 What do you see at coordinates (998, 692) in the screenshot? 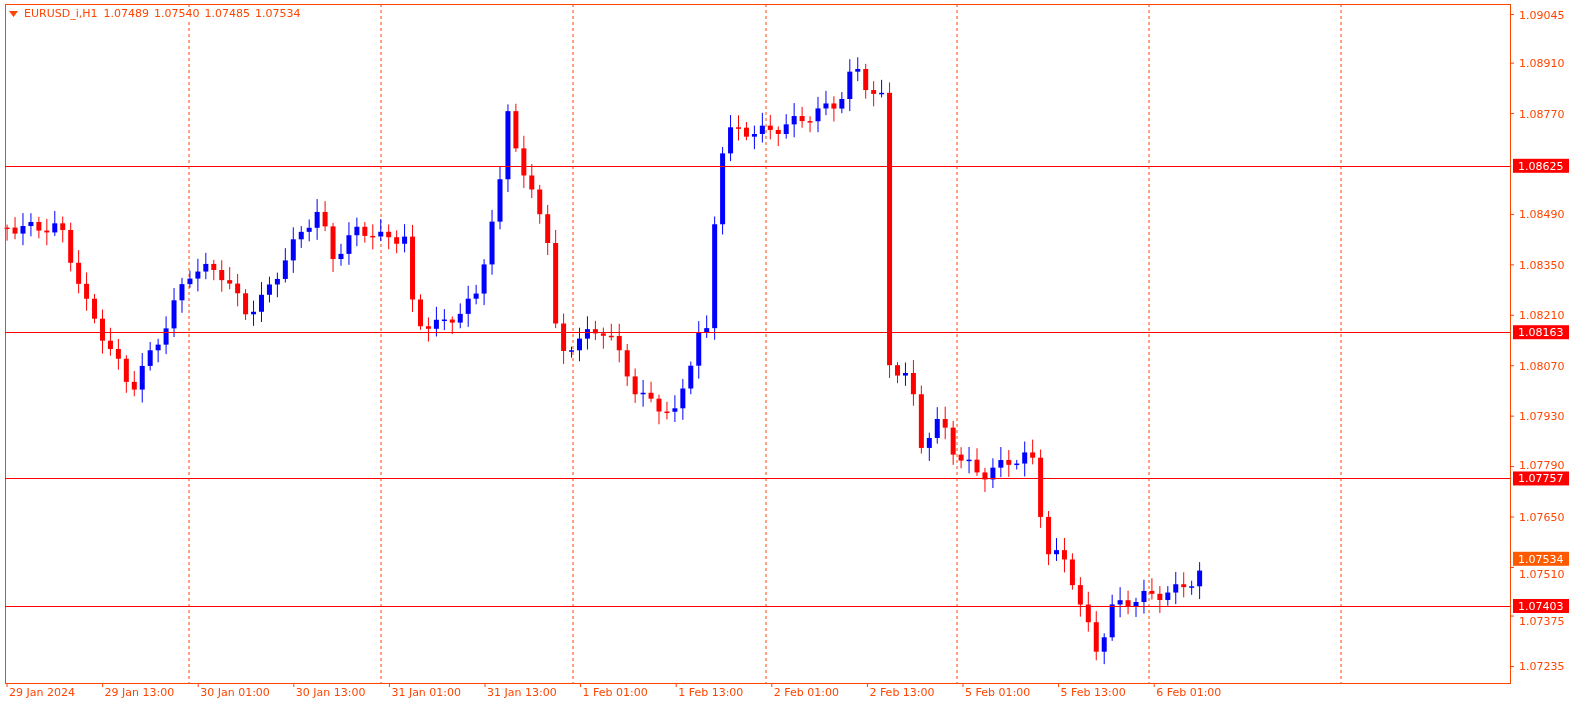
I see `time-axis-label: 5 Feb 01:00` at bounding box center [998, 692].